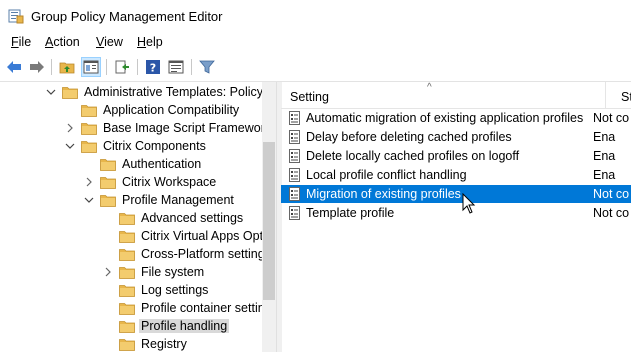  What do you see at coordinates (203, 254) in the screenshot?
I see `tree-item-label: Cross-Platform setting` at bounding box center [203, 254].